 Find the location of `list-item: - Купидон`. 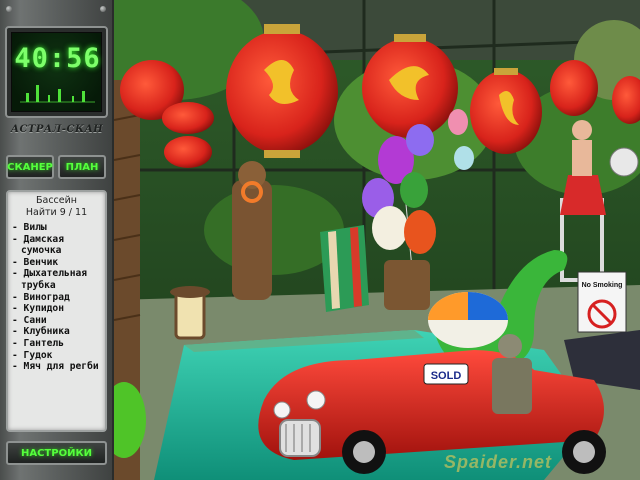

list-item: - Купидон is located at coordinates (38, 309).